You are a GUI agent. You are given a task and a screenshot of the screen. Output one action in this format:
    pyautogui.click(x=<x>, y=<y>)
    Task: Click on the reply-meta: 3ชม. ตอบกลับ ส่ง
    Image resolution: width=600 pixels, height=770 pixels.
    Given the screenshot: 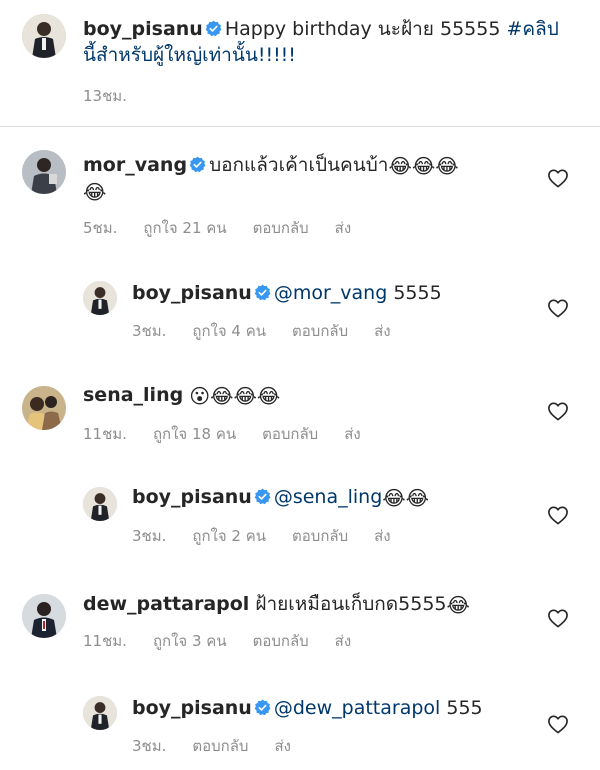 What is the action you would take?
    pyautogui.click(x=224, y=746)
    